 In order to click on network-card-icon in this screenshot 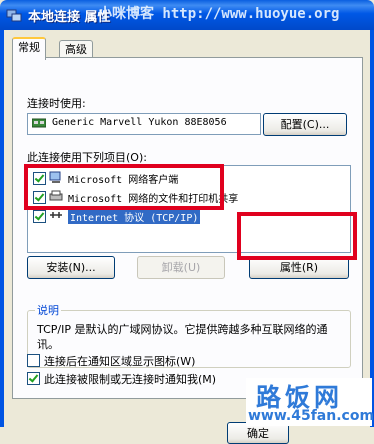, I will do `click(39, 123)`.